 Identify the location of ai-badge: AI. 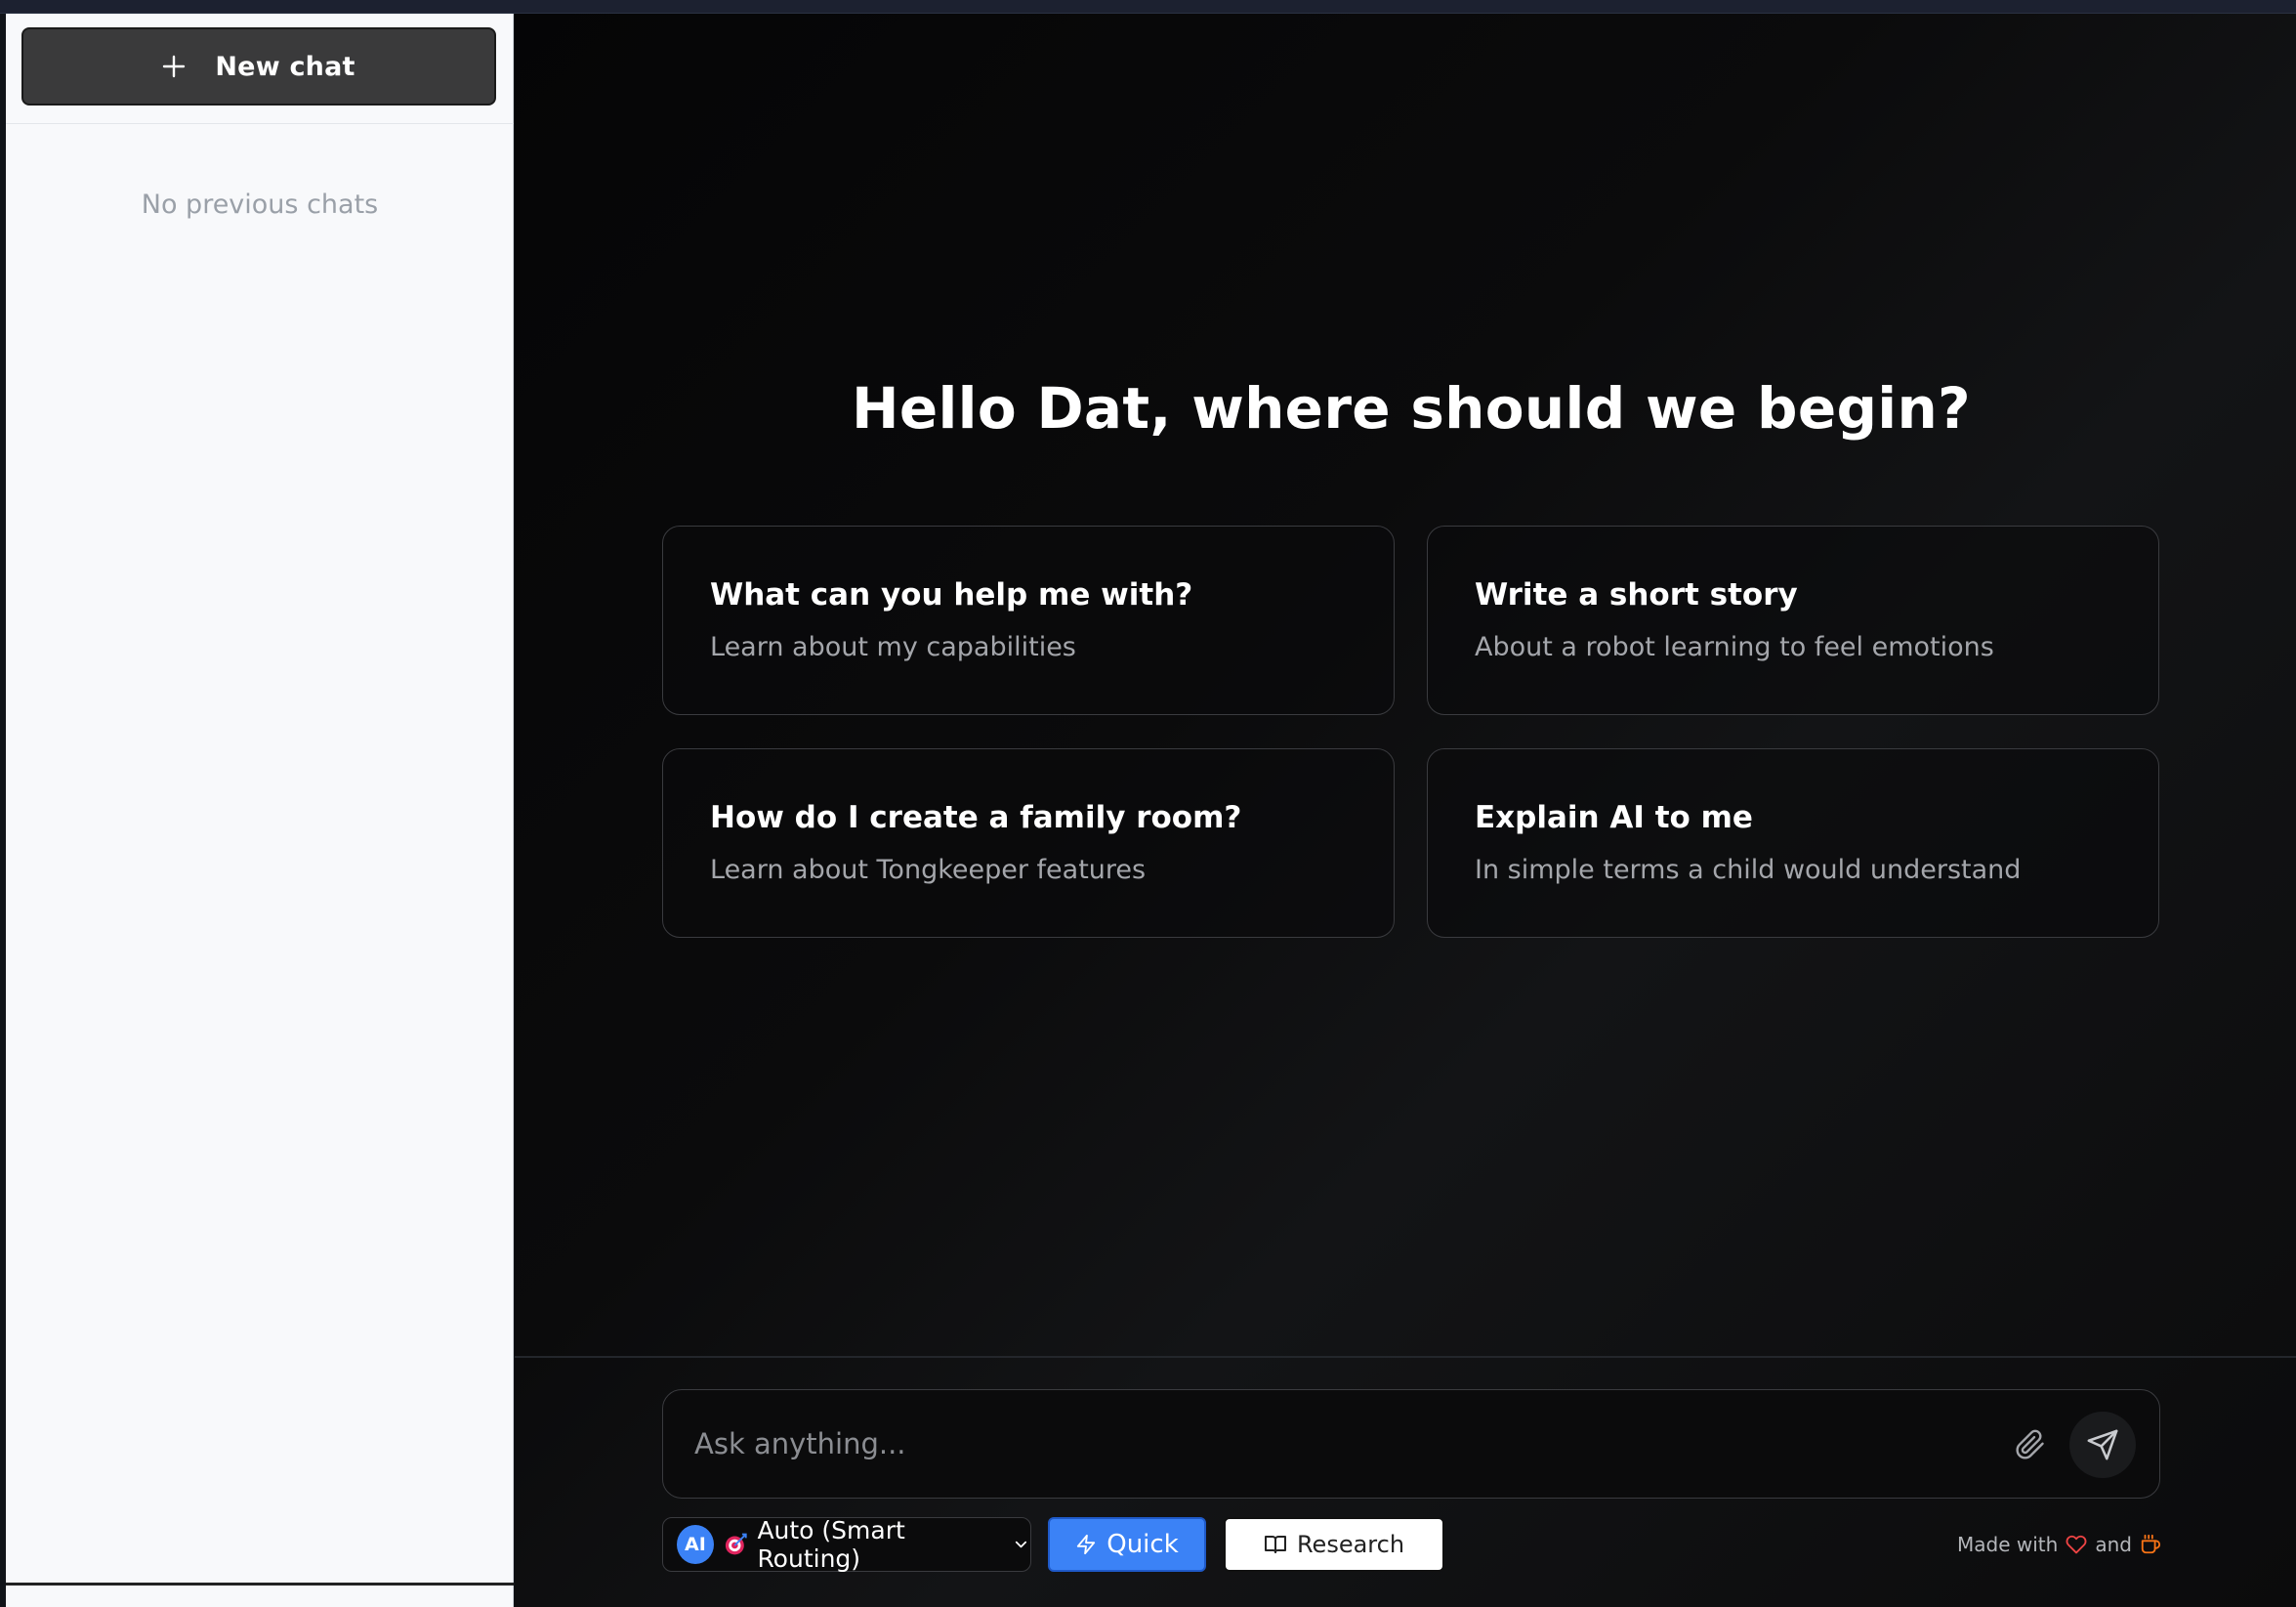
(695, 1544).